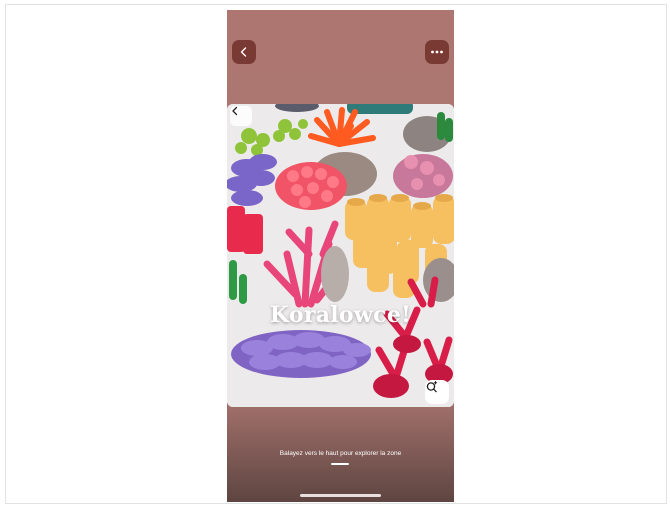 The image size is (670, 506). Describe the element at coordinates (340, 464) in the screenshot. I see `swipe-hint-bar` at that location.